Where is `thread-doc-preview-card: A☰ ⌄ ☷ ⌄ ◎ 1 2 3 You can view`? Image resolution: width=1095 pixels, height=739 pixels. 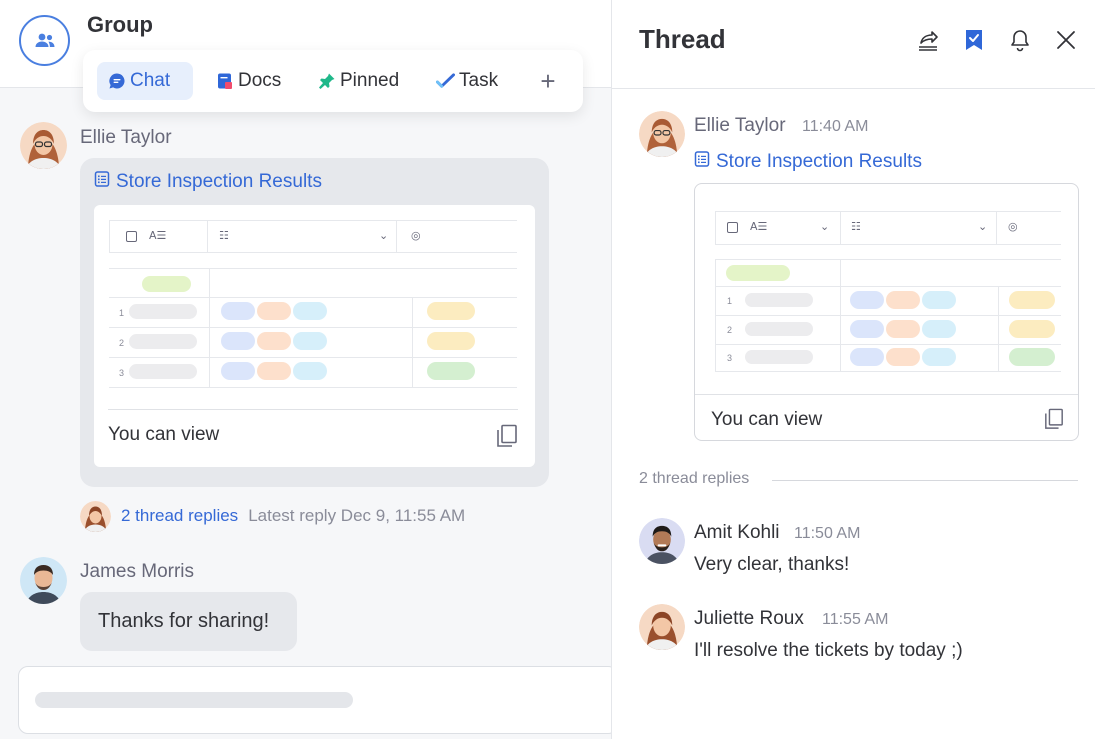
thread-doc-preview-card: A☰ ⌄ ☷ ⌄ ◎ 1 2 3 You can view is located at coordinates (886, 312).